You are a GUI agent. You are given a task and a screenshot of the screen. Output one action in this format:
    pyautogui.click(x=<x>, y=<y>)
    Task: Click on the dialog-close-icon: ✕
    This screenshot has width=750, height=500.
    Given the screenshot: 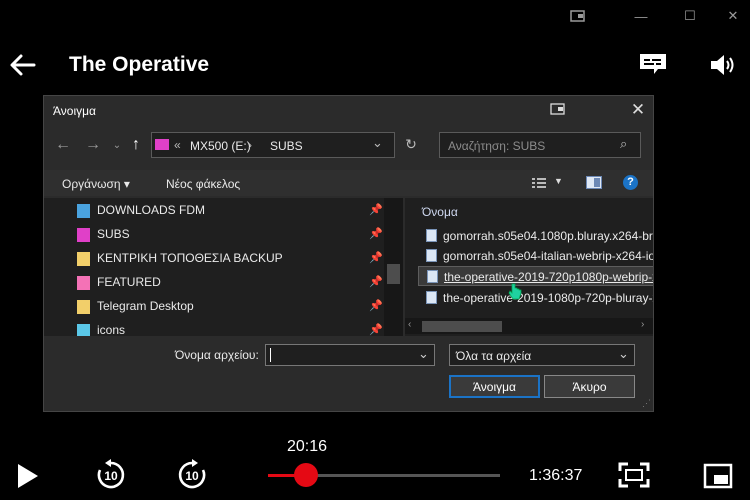 What is the action you would take?
    pyautogui.click(x=638, y=109)
    